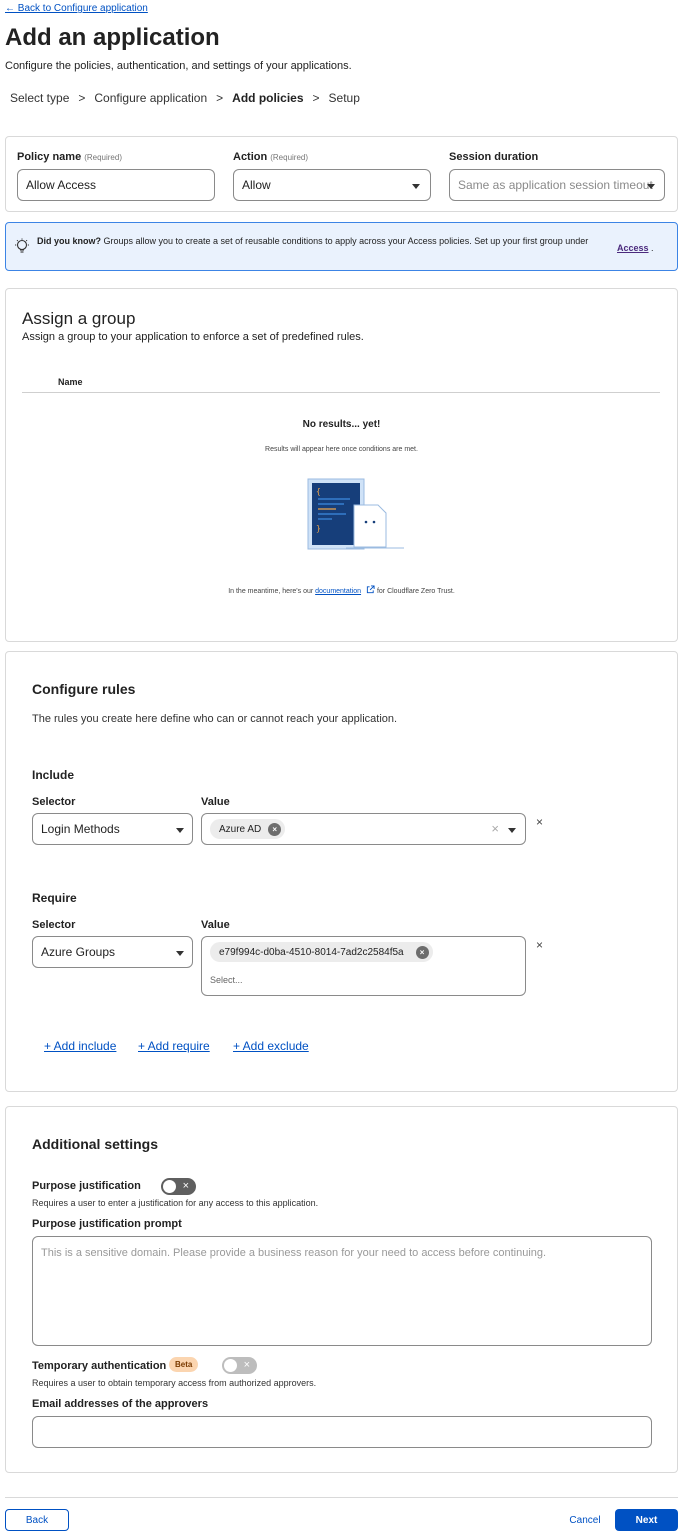 The width and height of the screenshot is (688, 1536). Describe the element at coordinates (120, 1404) in the screenshot. I see `approvers-email-label: Email addresses of the approvers` at that location.